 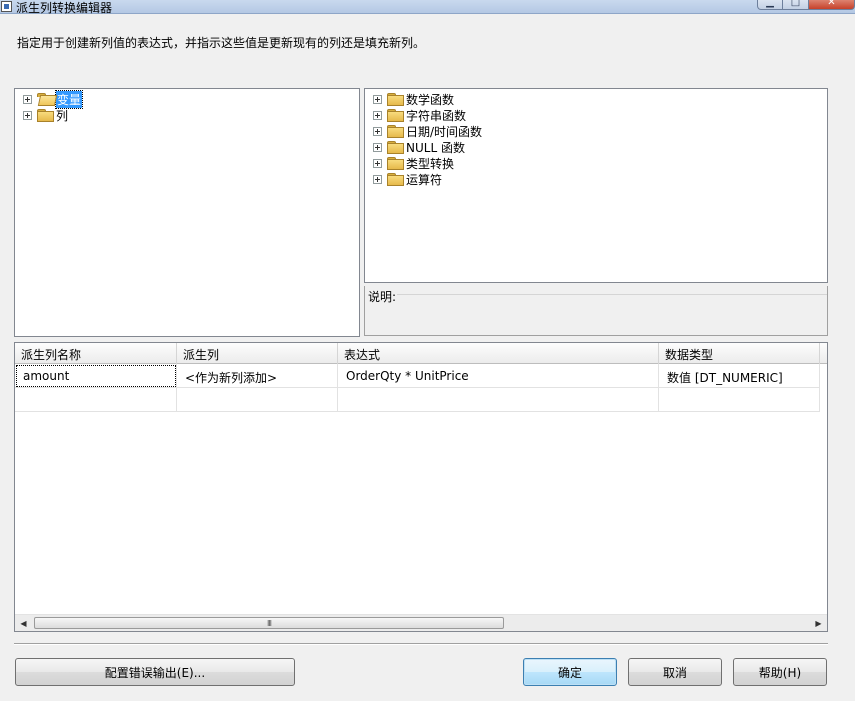 I want to click on cell-expression, so click(x=498, y=400).